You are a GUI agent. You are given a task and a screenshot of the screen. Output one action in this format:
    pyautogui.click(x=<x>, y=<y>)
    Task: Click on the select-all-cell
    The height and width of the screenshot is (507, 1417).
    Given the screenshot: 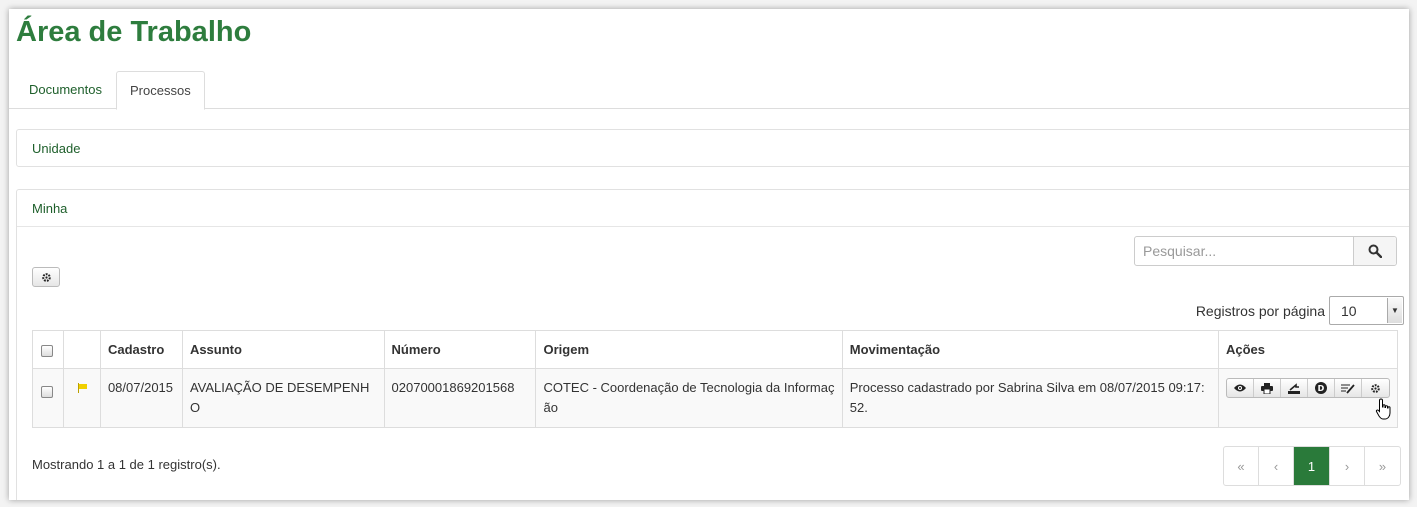 What is the action you would take?
    pyautogui.click(x=48, y=349)
    